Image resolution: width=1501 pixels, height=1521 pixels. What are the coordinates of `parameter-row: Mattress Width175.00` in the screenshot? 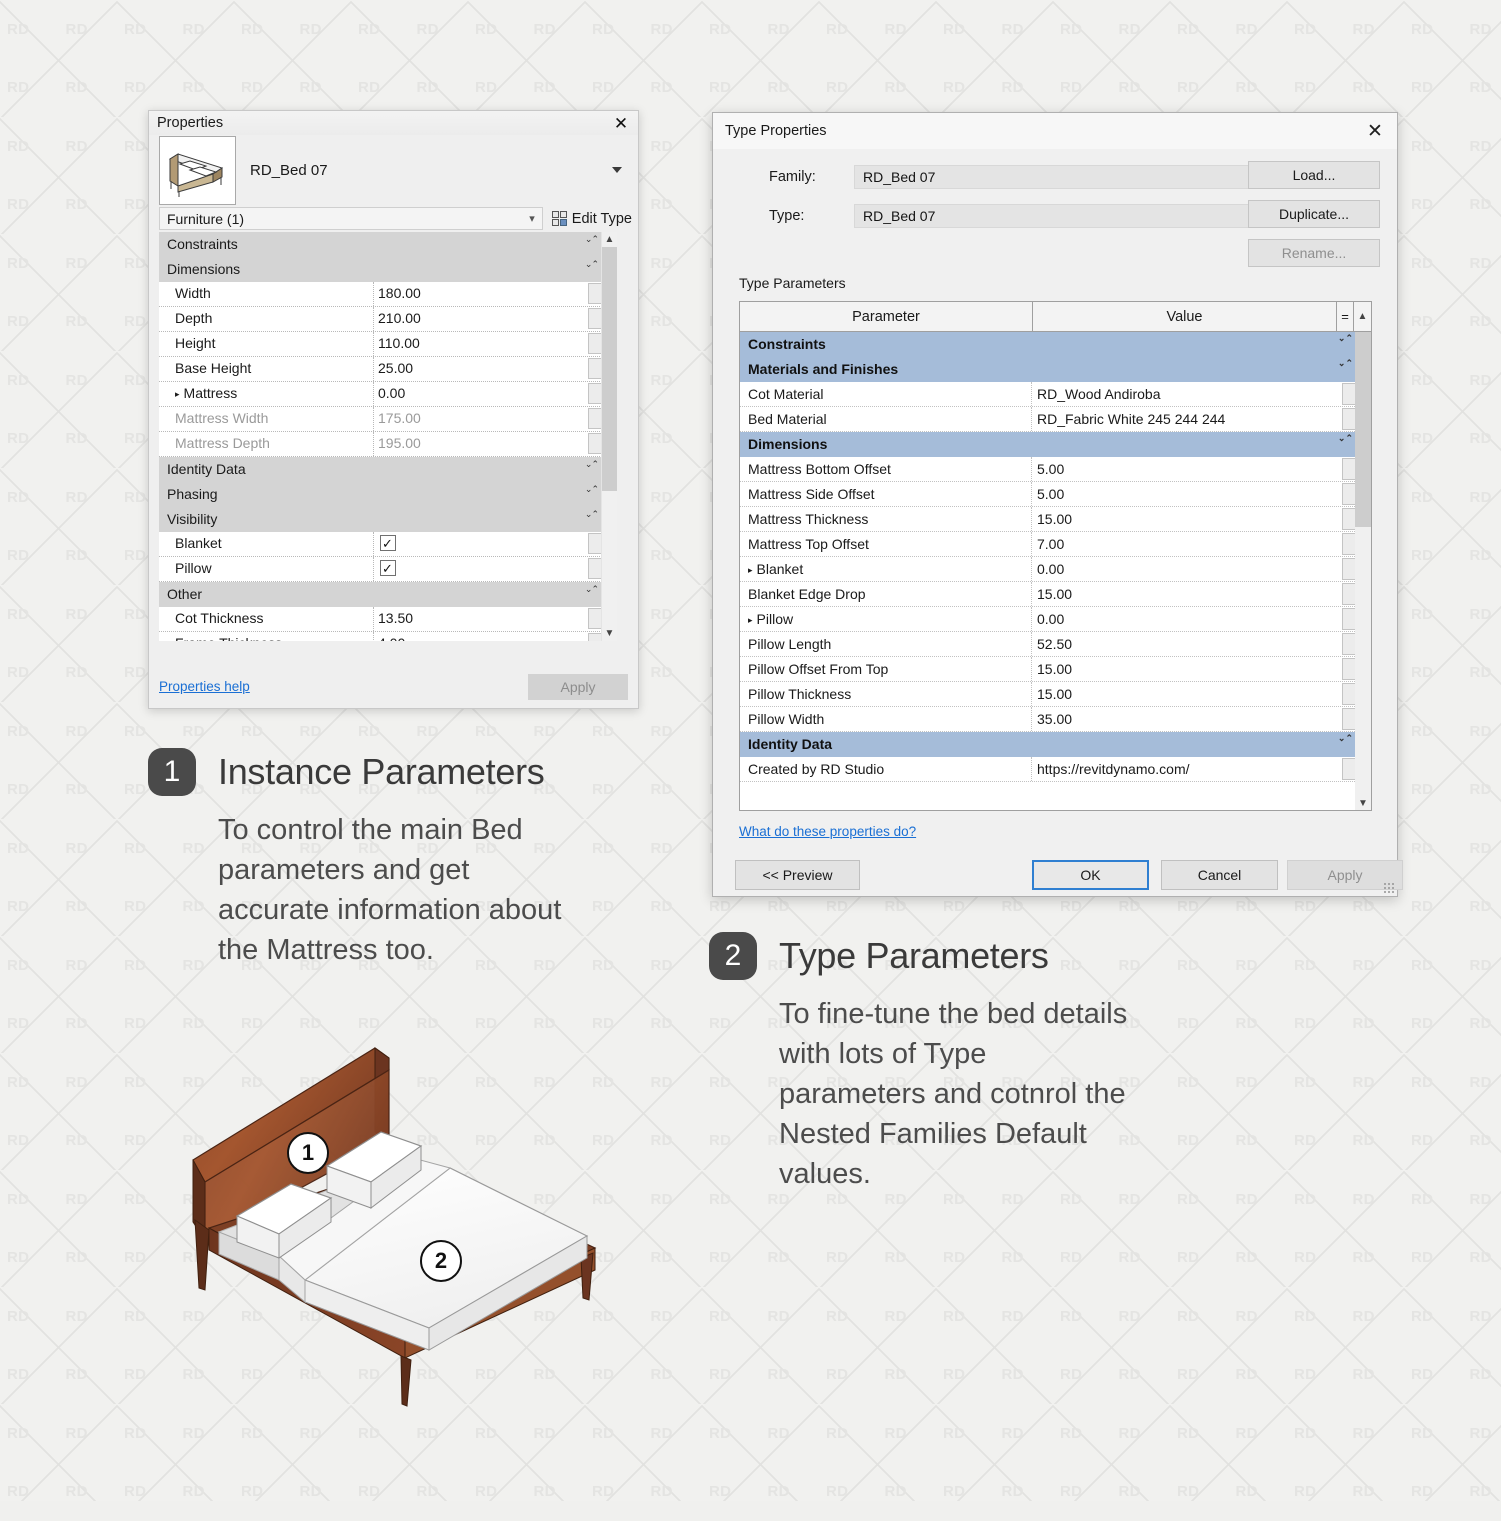 It's located at (380, 419).